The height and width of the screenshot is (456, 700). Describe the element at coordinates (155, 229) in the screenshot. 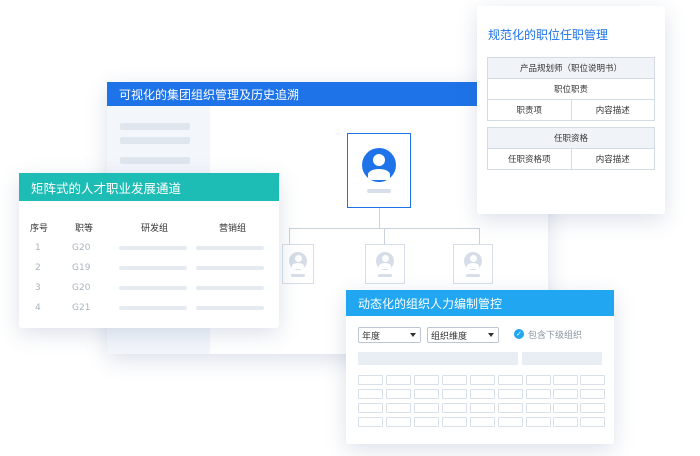

I see `matrix-header-rd: 研发组` at that location.